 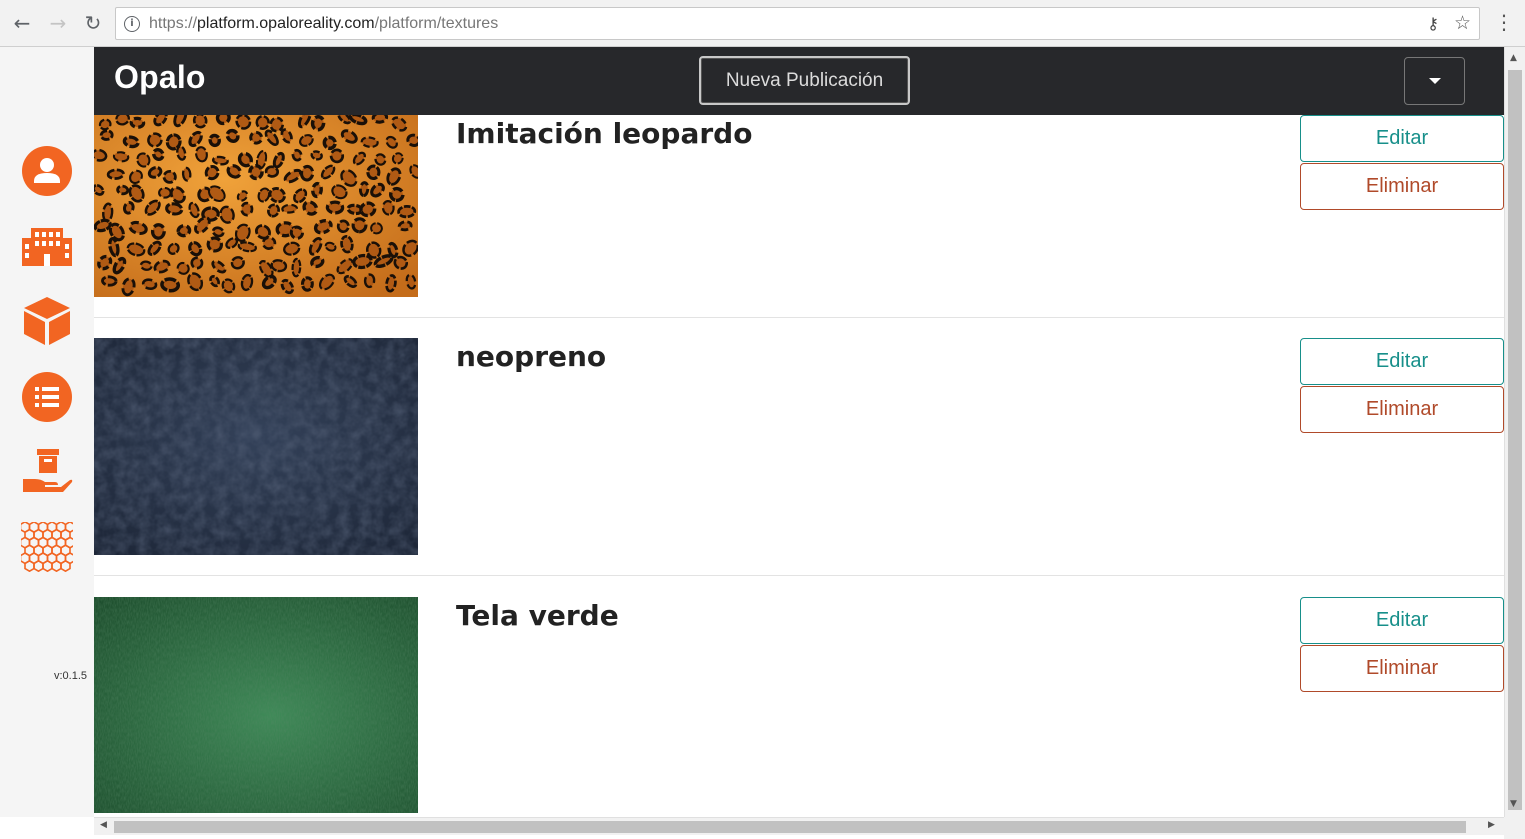 What do you see at coordinates (132, 24) in the screenshot?
I see `site-info-icon: i` at bounding box center [132, 24].